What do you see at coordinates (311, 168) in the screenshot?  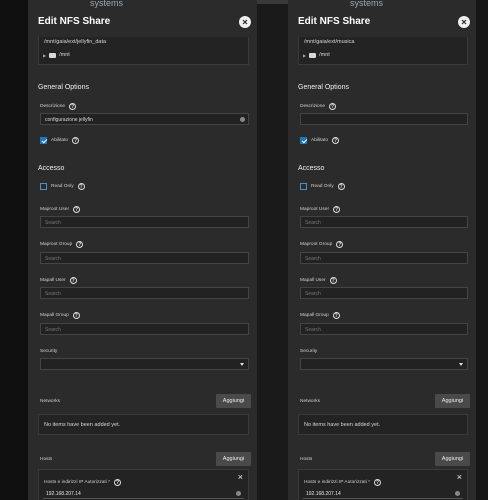 I see `accesso-heading: Accesso` at bounding box center [311, 168].